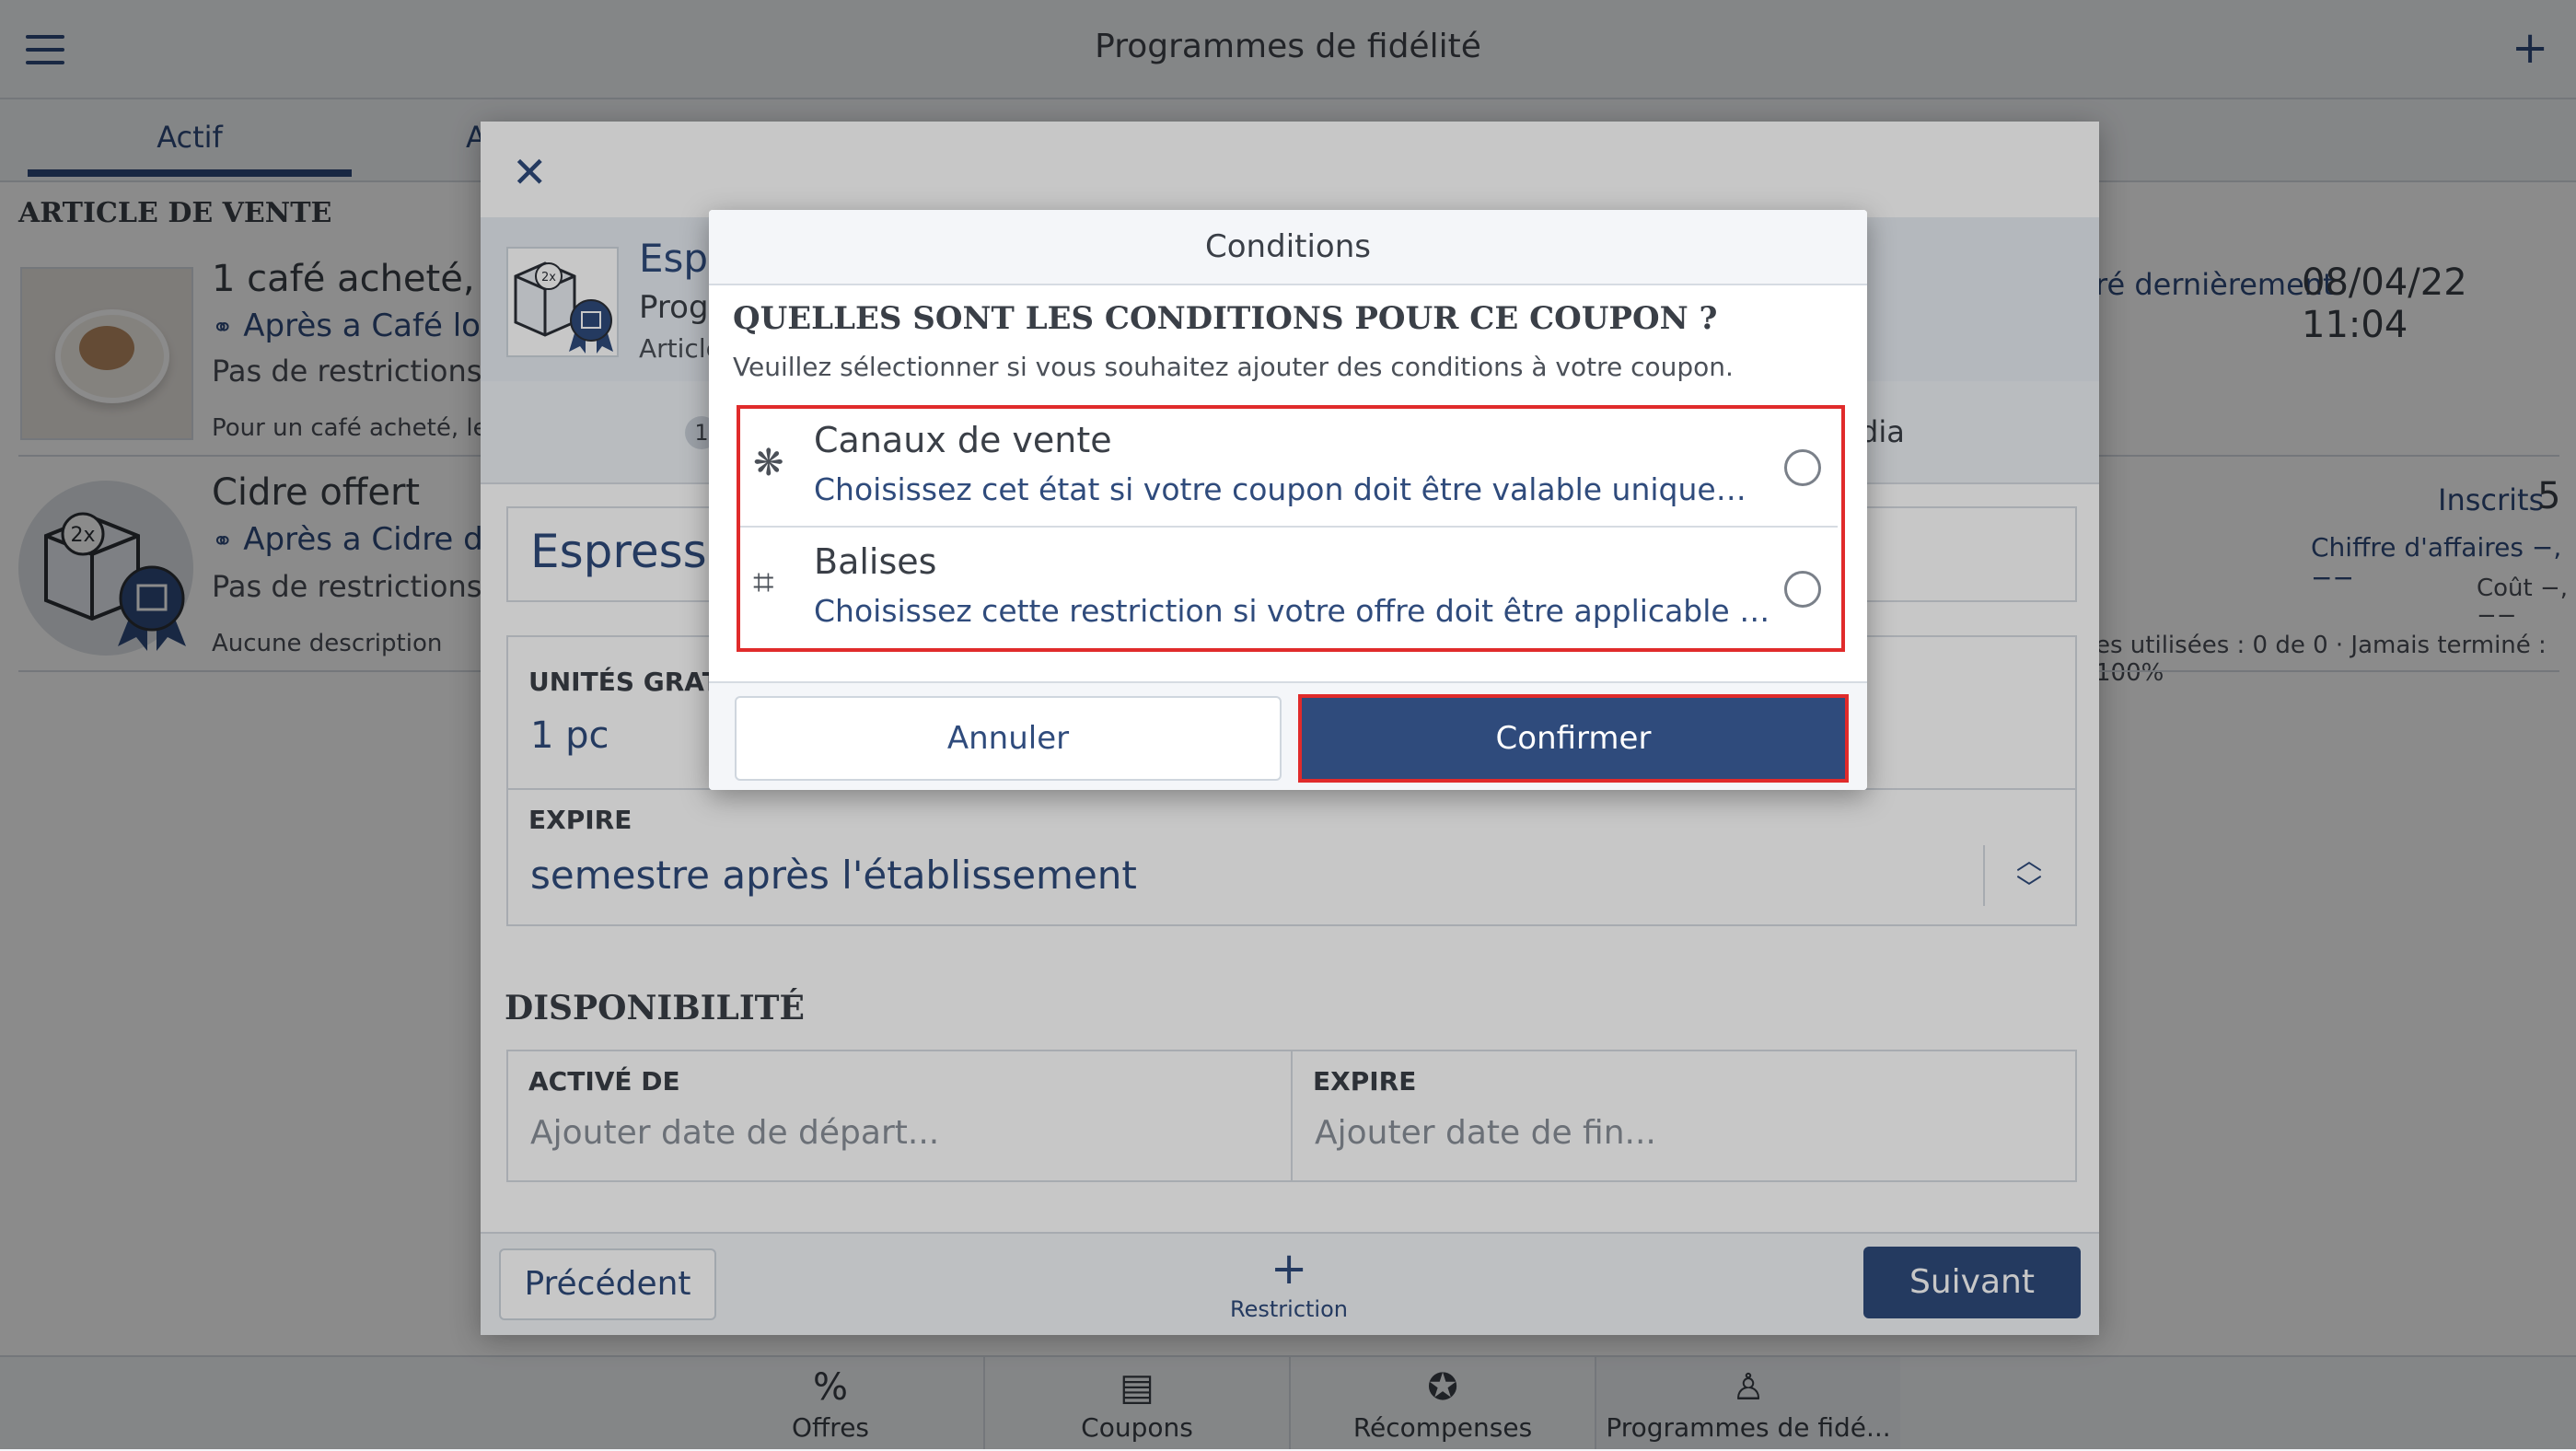 The height and width of the screenshot is (1451, 2576). Describe the element at coordinates (1008, 739) in the screenshot. I see `cancel-button: Annuler` at that location.